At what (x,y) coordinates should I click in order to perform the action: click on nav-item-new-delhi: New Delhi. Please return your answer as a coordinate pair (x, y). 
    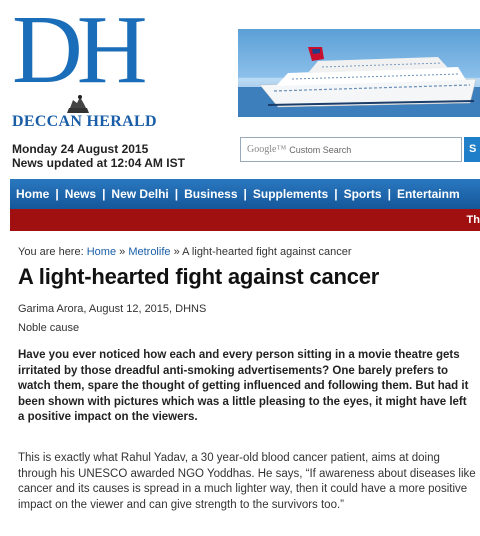
    Looking at the image, I should click on (139, 194).